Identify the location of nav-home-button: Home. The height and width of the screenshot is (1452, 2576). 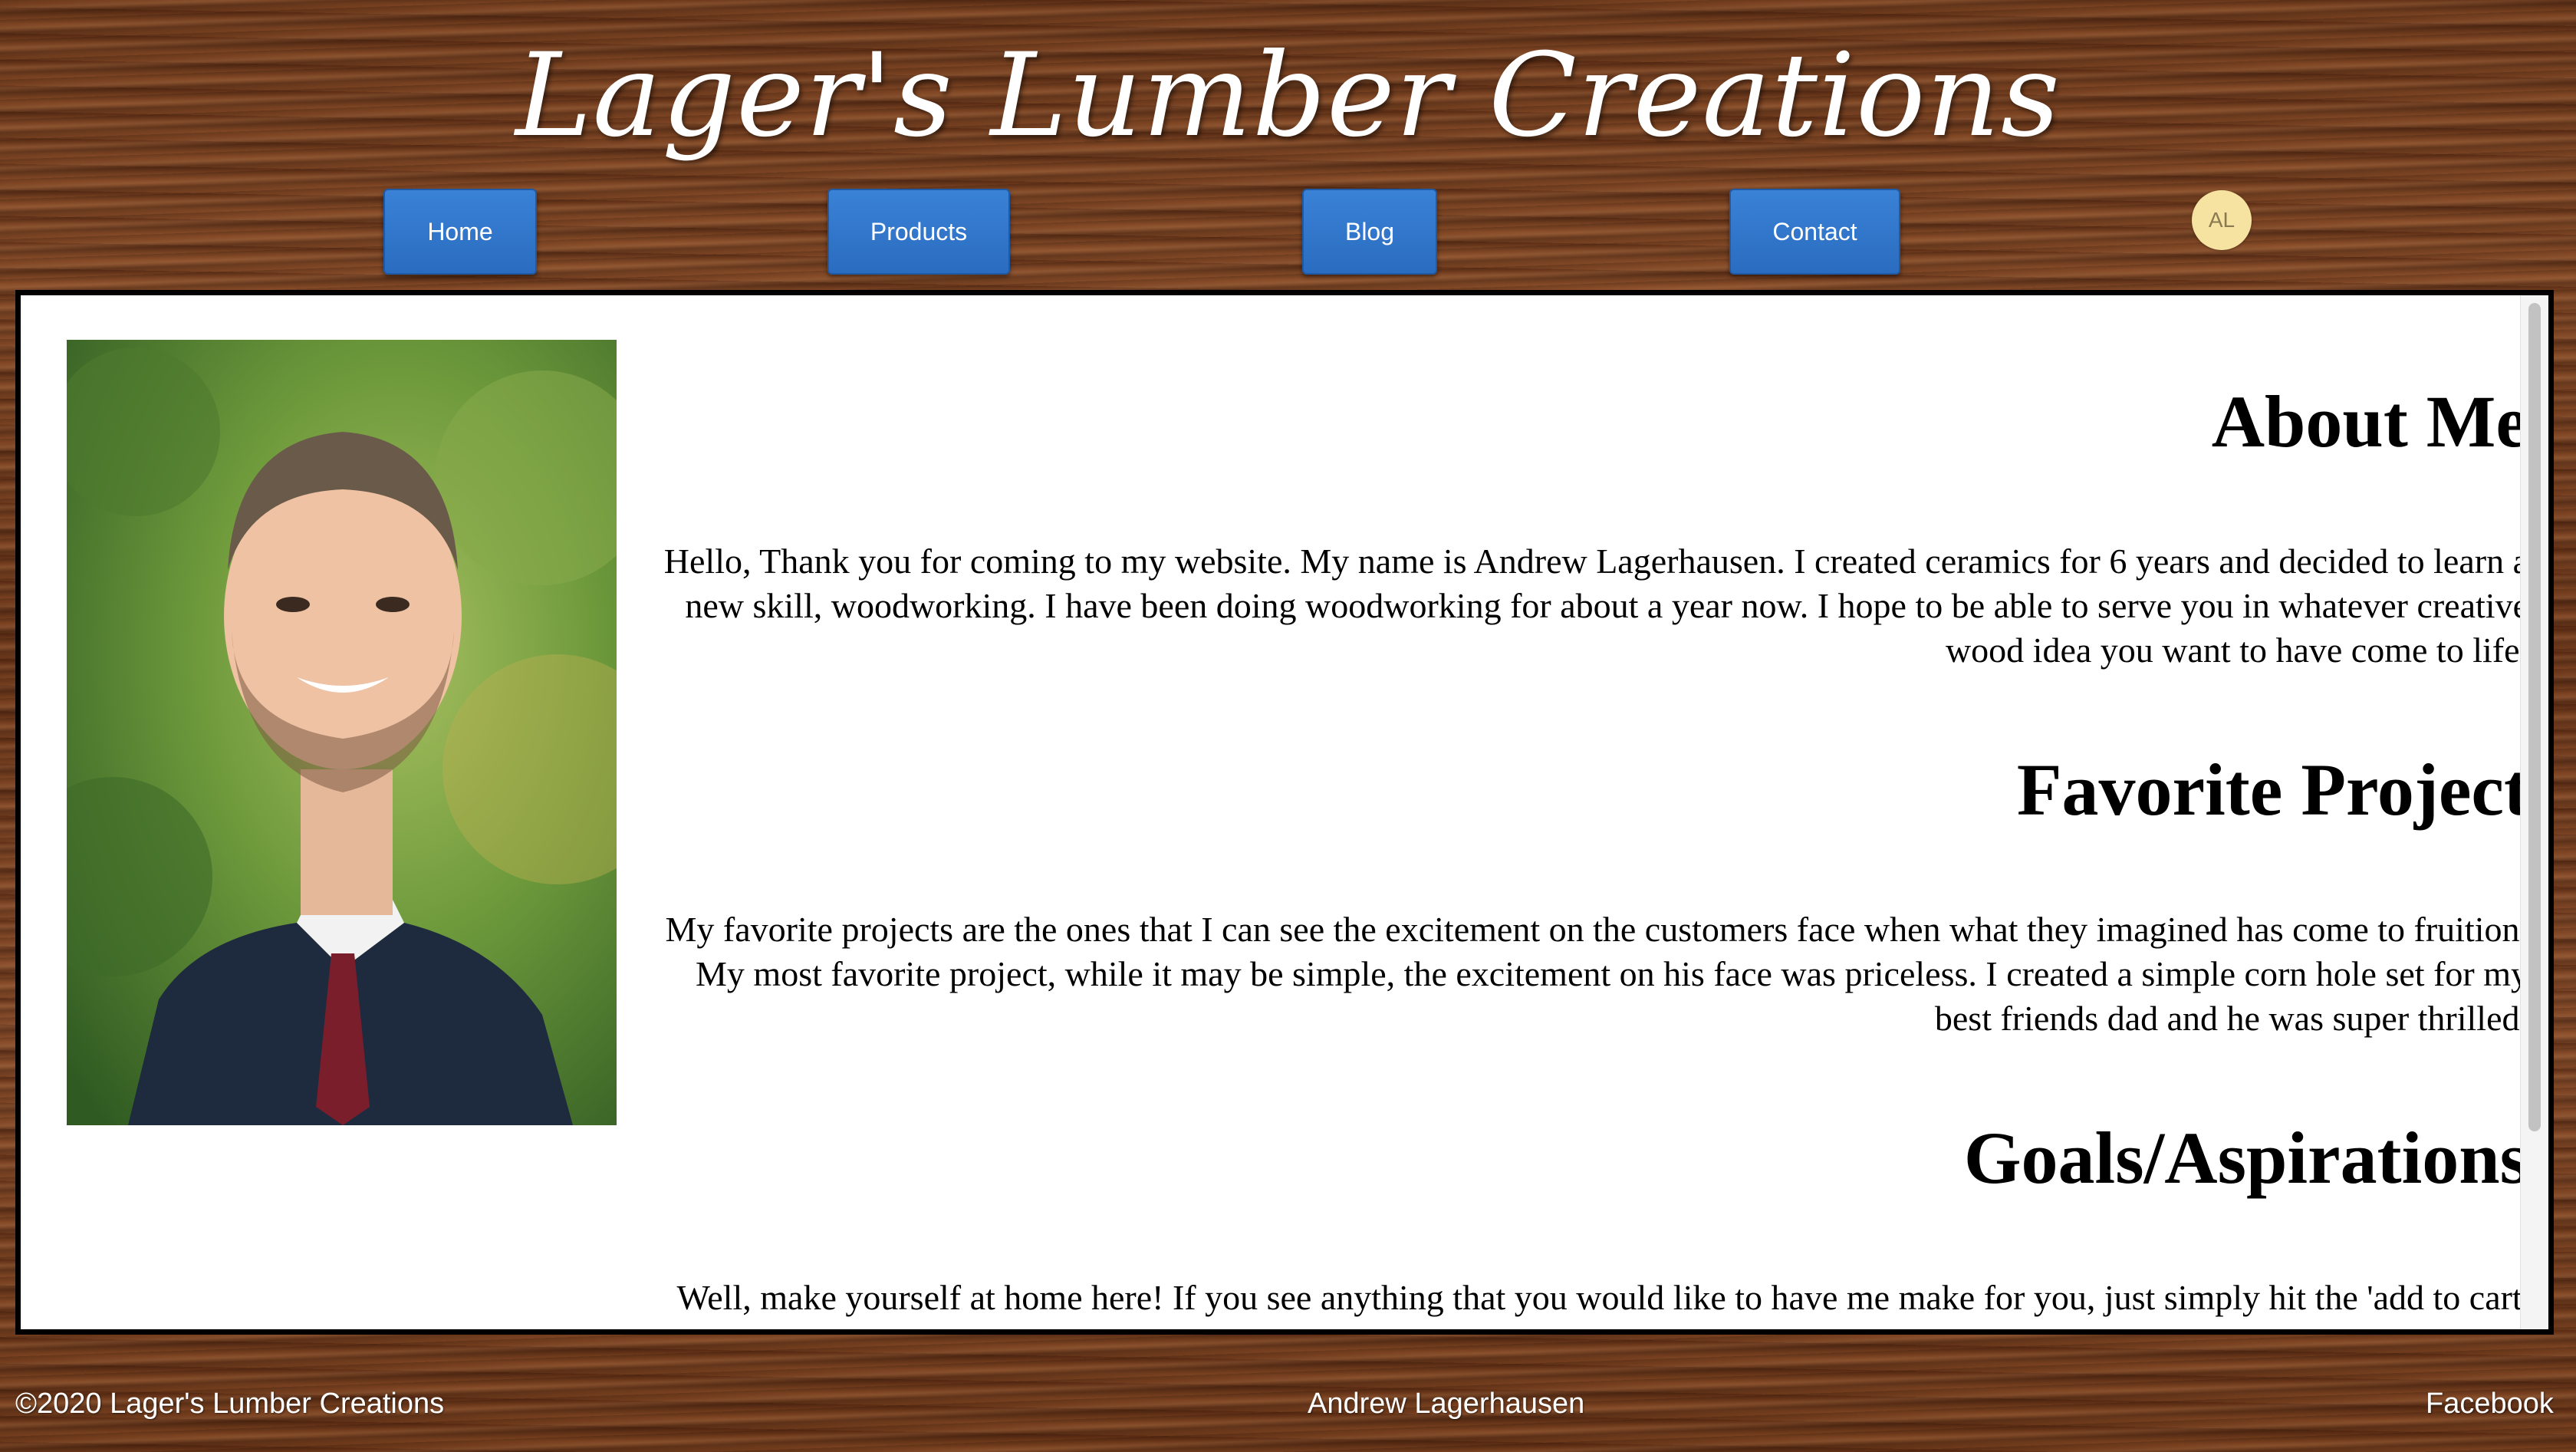
(460, 232).